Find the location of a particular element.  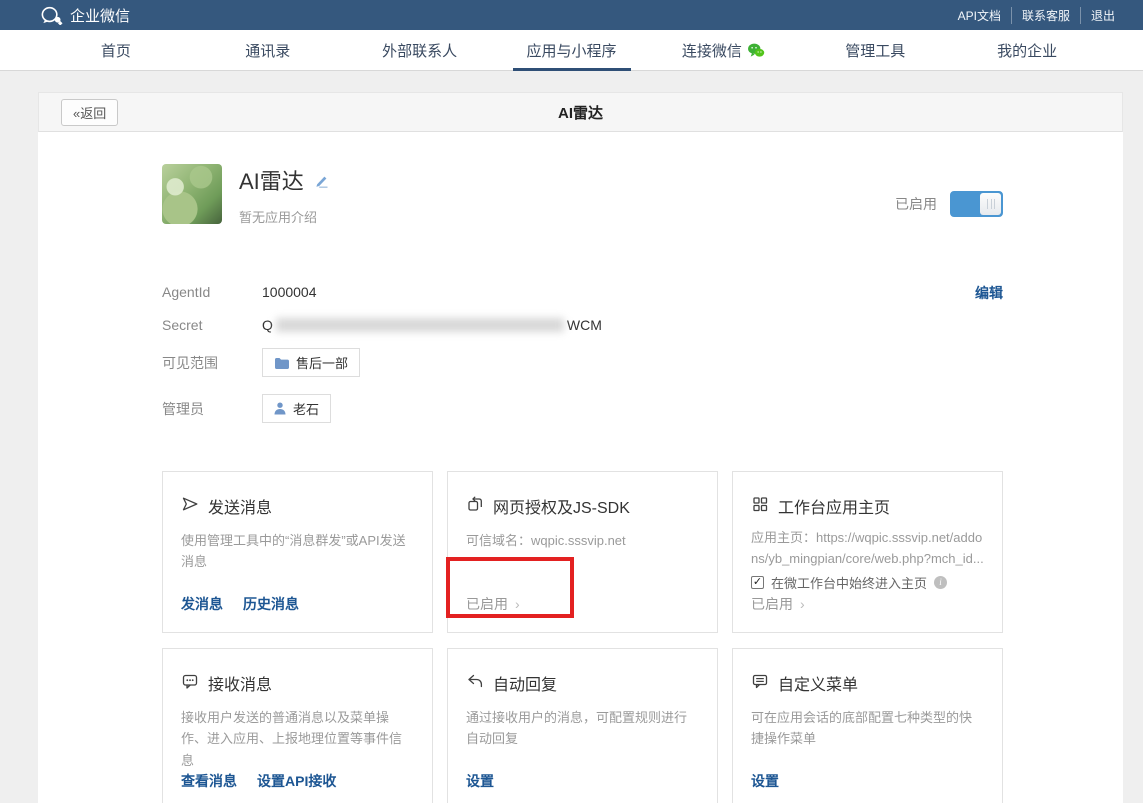

app-title-block: AI雷达 暂无应用介绍 is located at coordinates (284, 195).